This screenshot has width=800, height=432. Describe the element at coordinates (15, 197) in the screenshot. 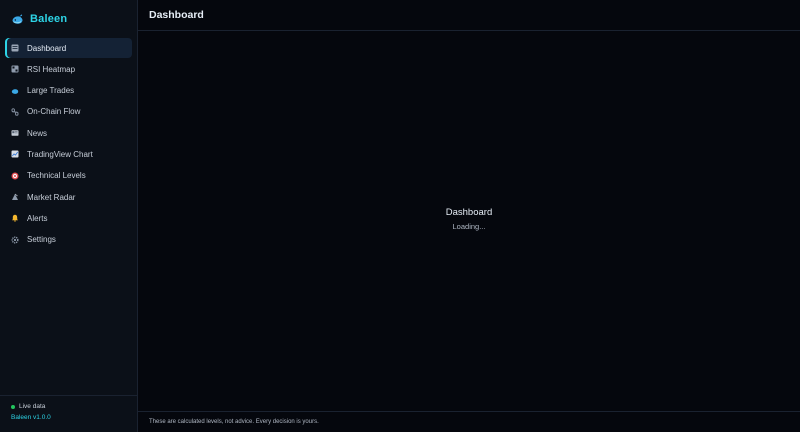

I see `radar-icon` at that location.